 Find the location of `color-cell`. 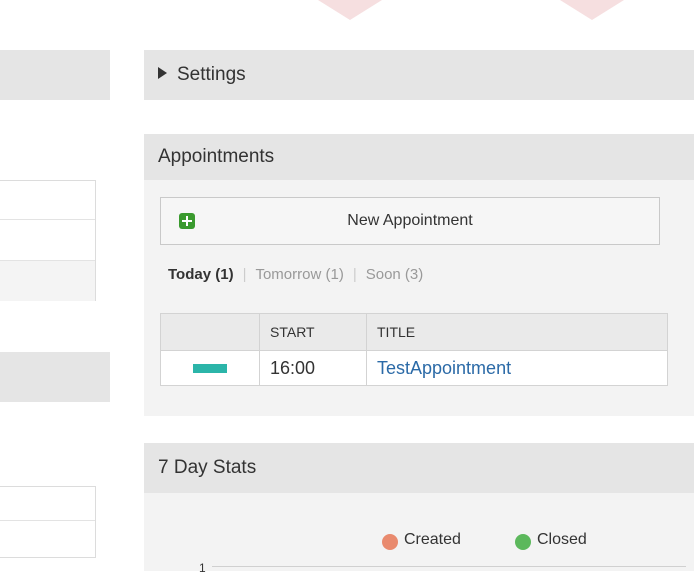

color-cell is located at coordinates (210, 368).